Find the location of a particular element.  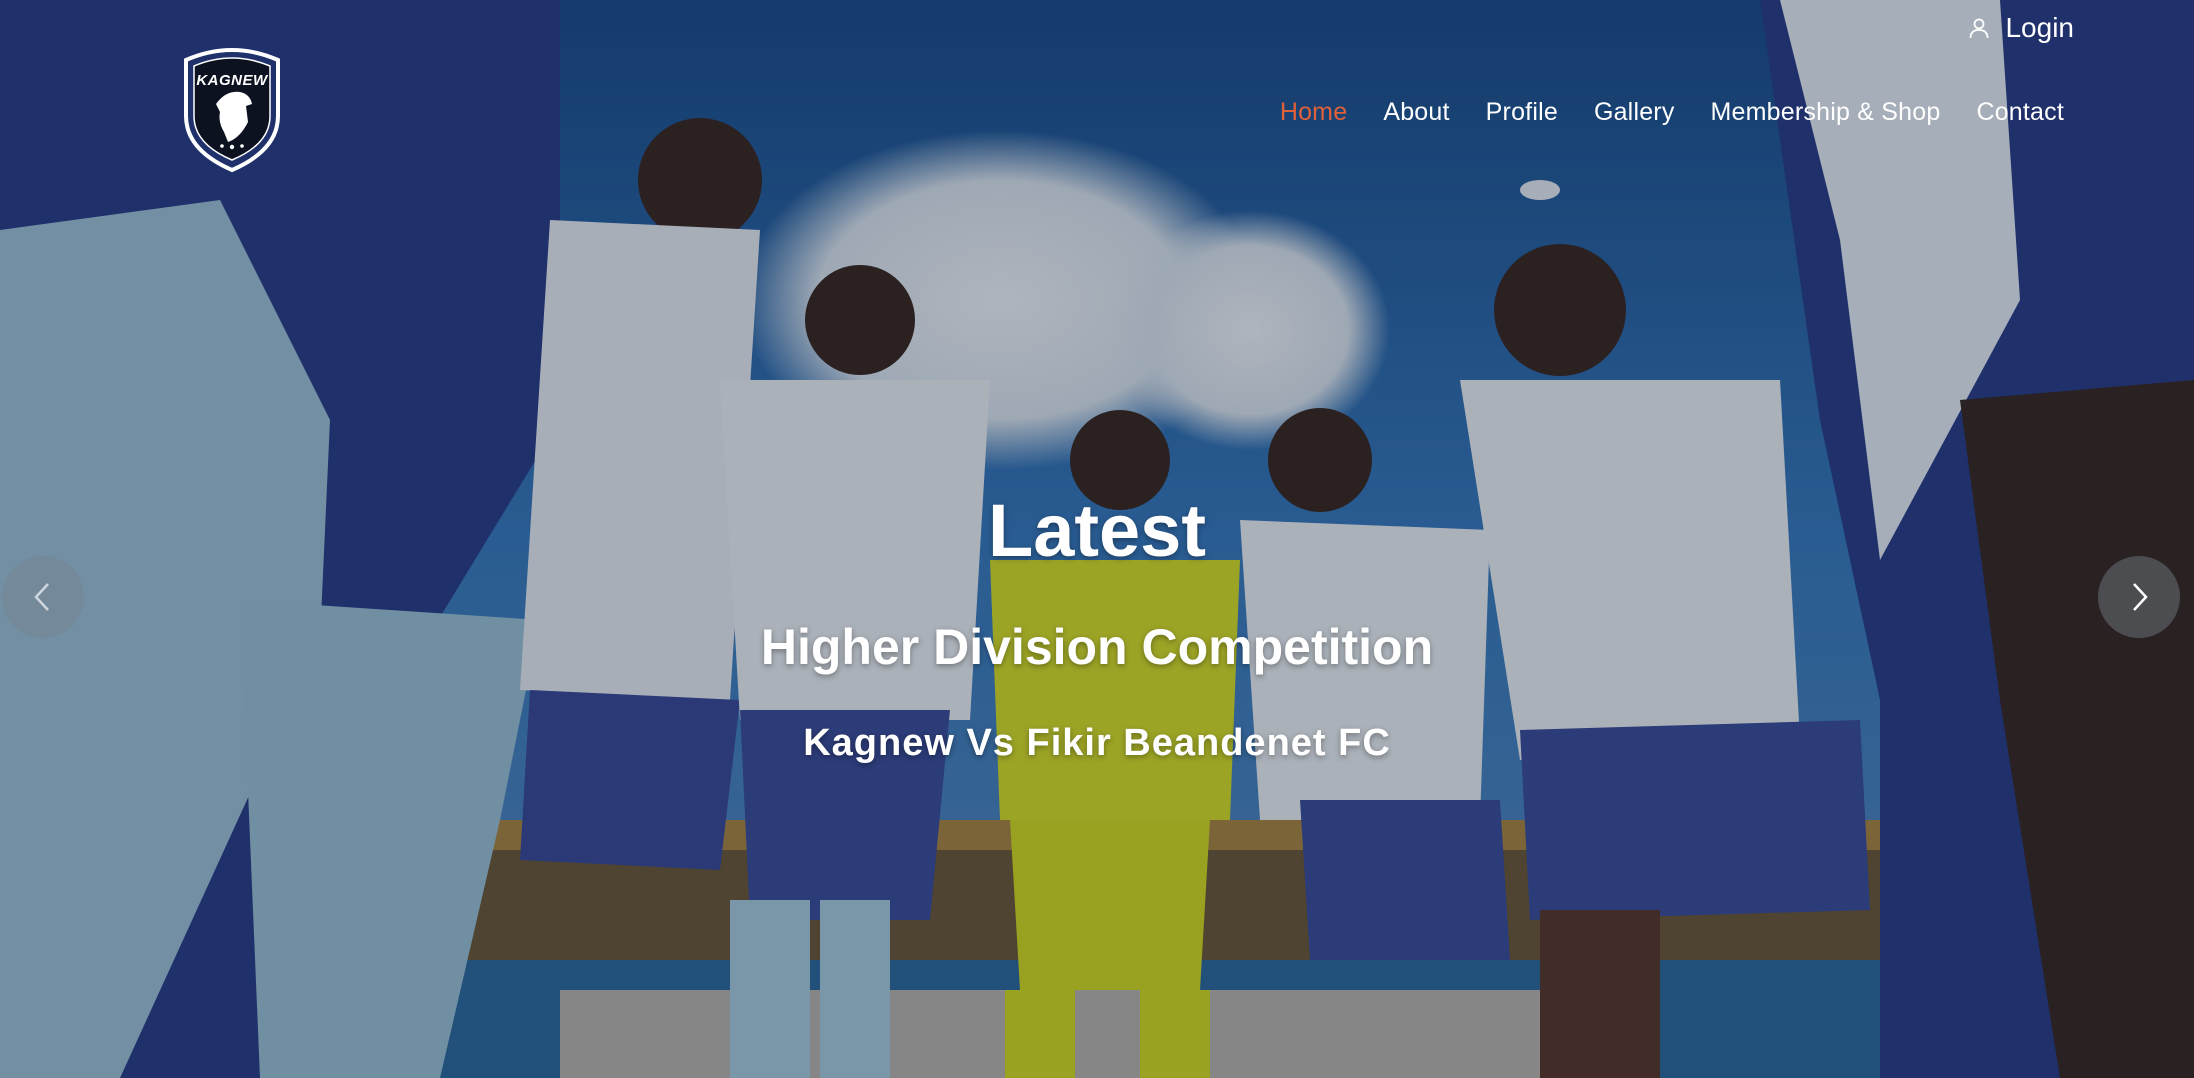

chevron-right-icon is located at coordinates (2140, 597).